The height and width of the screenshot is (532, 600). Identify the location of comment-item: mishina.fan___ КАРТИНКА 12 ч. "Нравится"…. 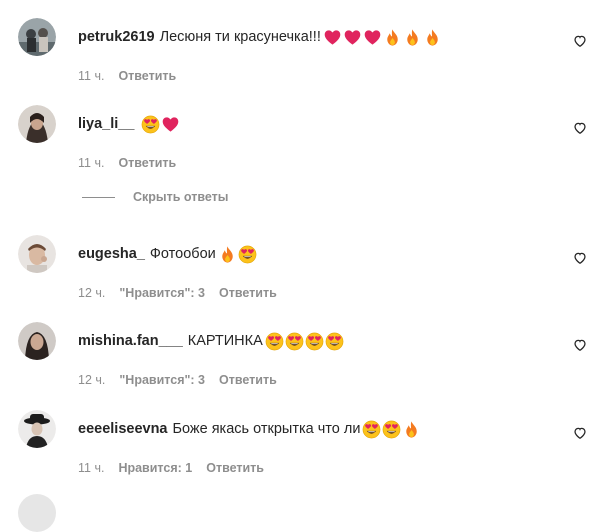
(300, 357).